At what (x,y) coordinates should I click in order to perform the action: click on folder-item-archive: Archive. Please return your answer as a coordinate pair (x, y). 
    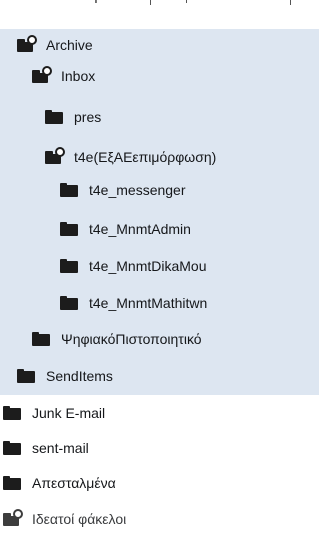
    Looking at the image, I should click on (159, 44).